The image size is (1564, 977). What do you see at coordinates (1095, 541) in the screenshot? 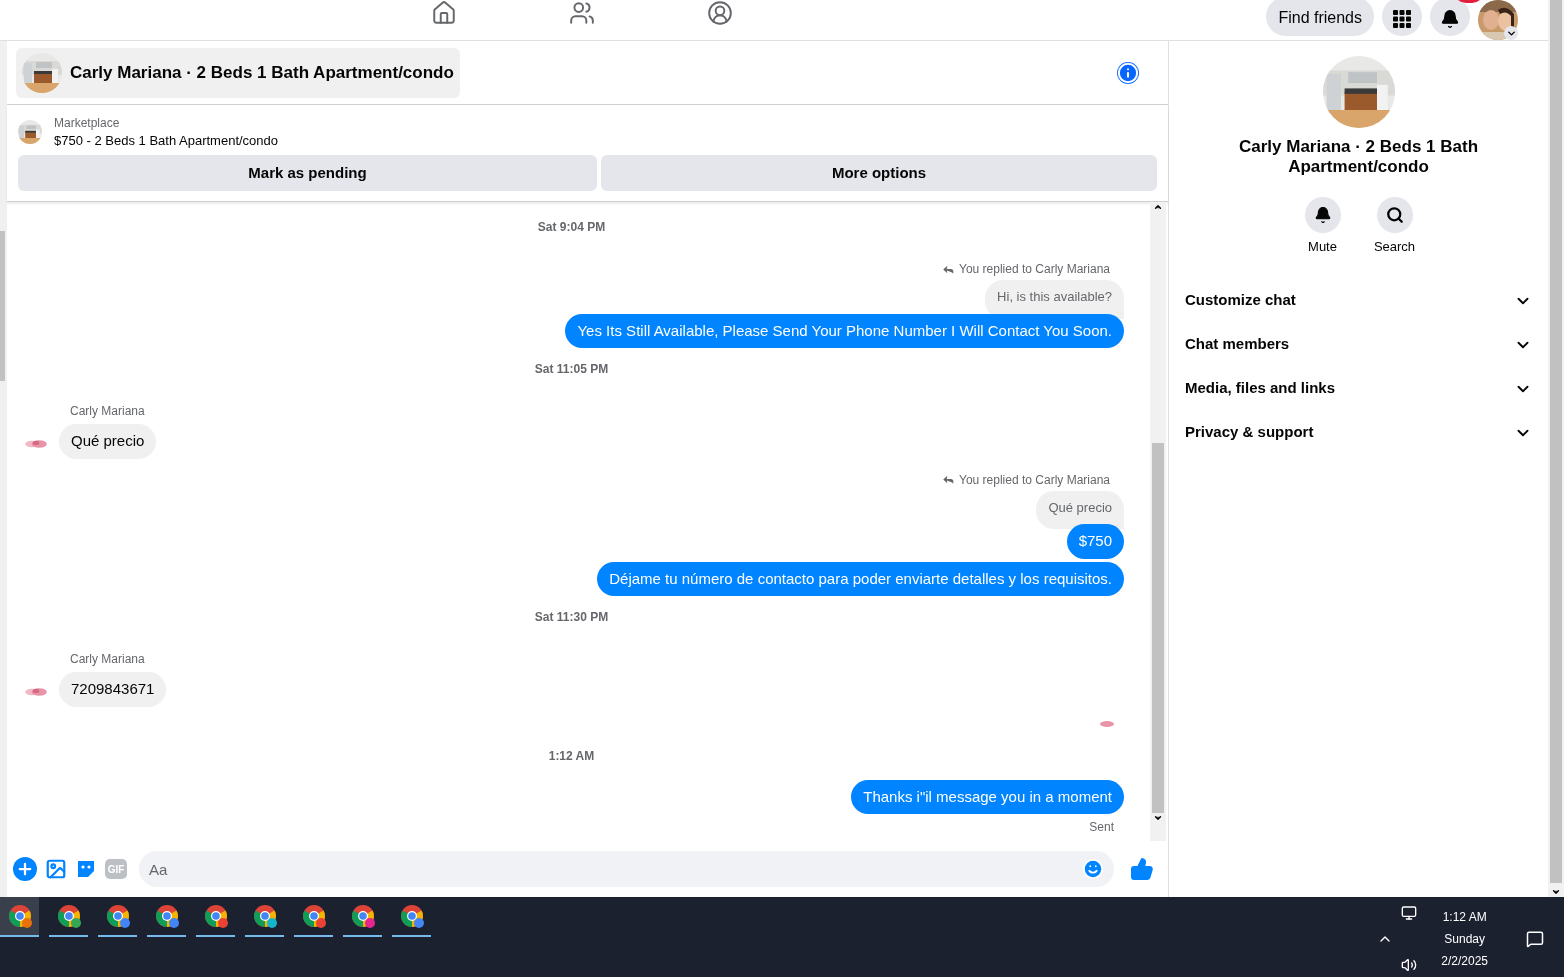
I see `outgoing-message: $750` at bounding box center [1095, 541].